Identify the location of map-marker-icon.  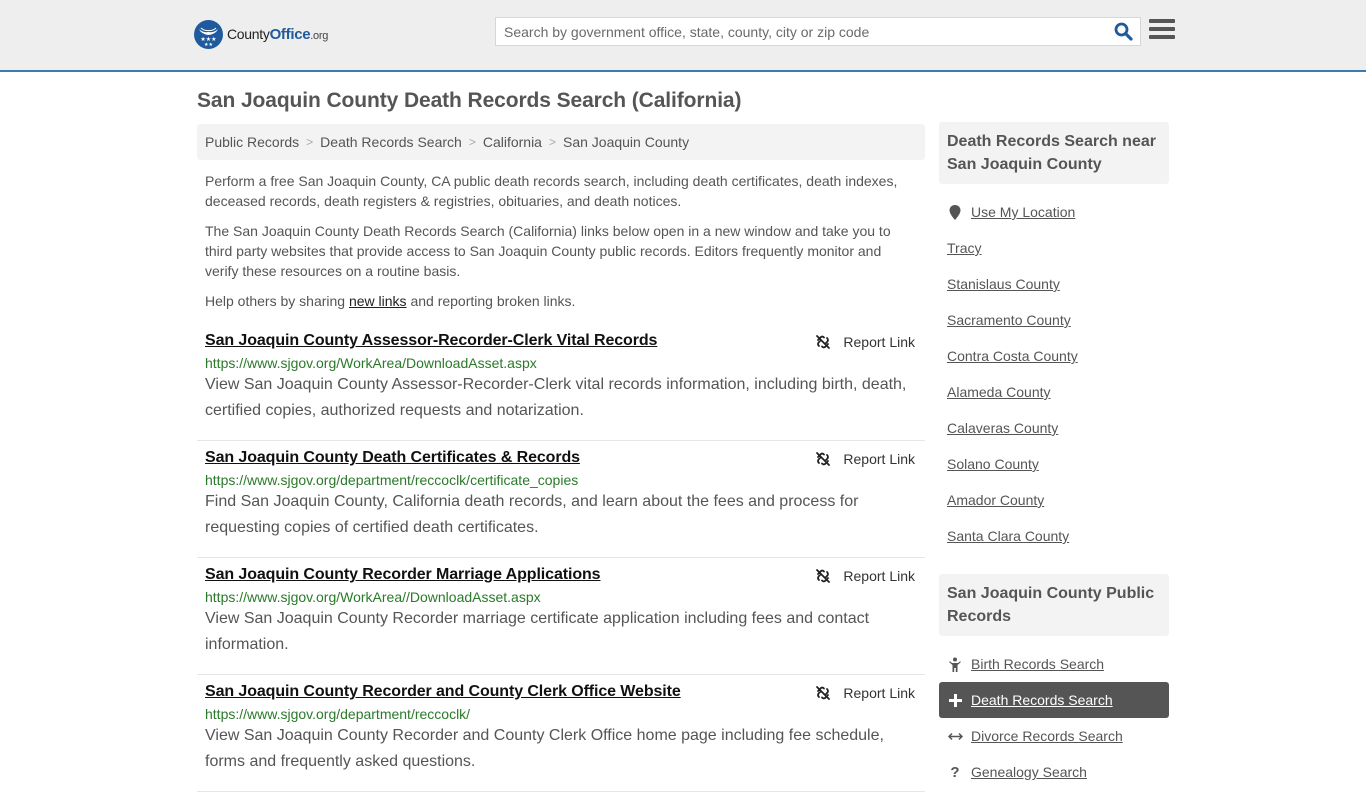
(955, 212).